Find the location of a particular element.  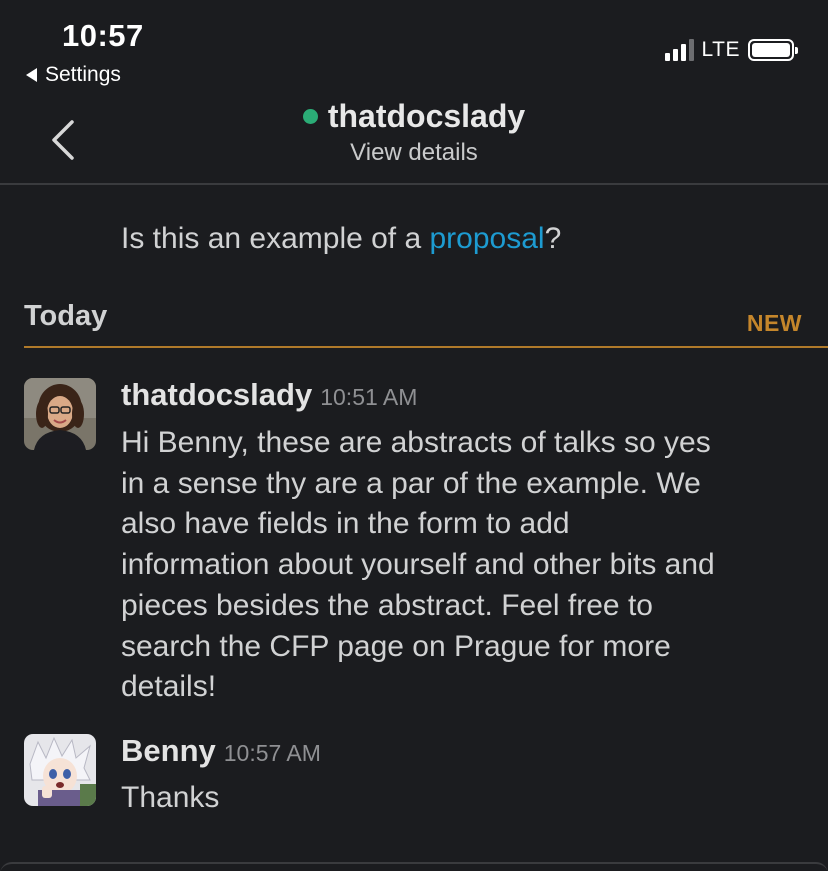

view-details-link: View details is located at coordinates (414, 153).